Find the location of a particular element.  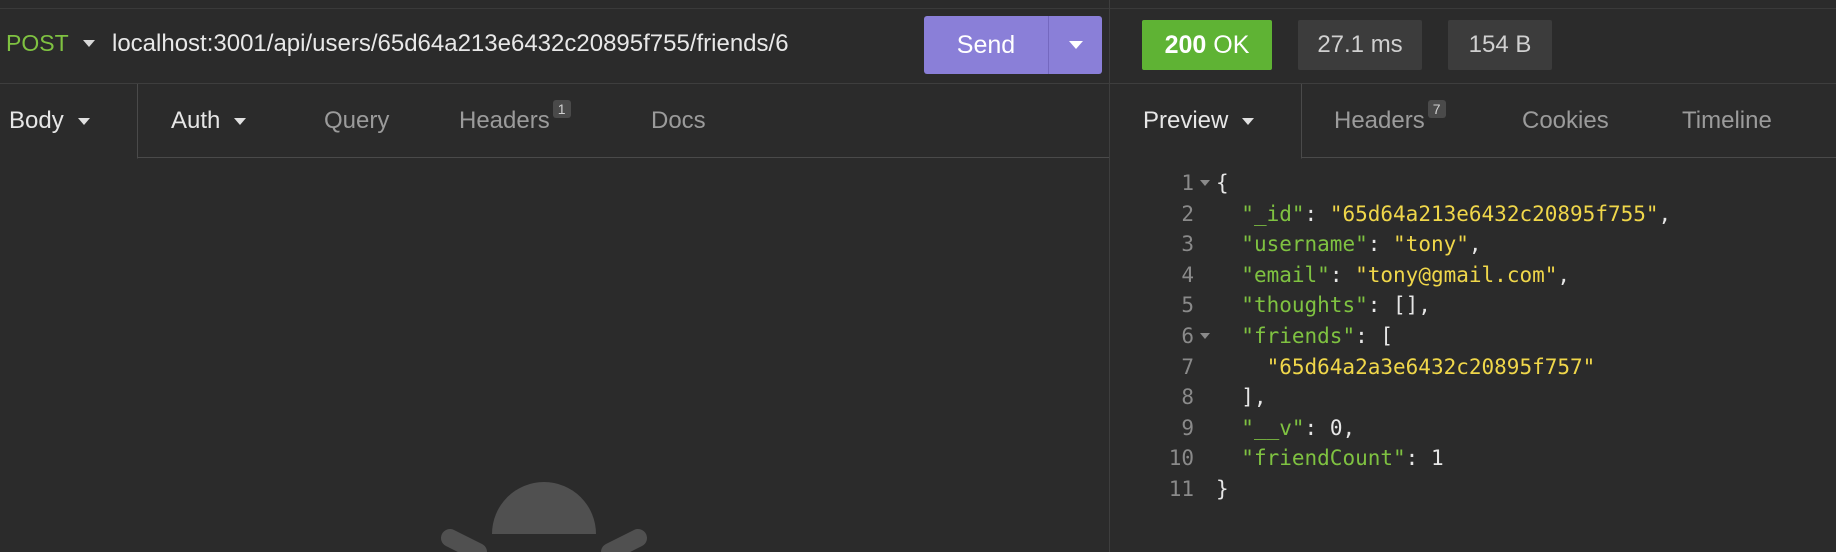

code-token: : [], is located at coordinates (1399, 305).